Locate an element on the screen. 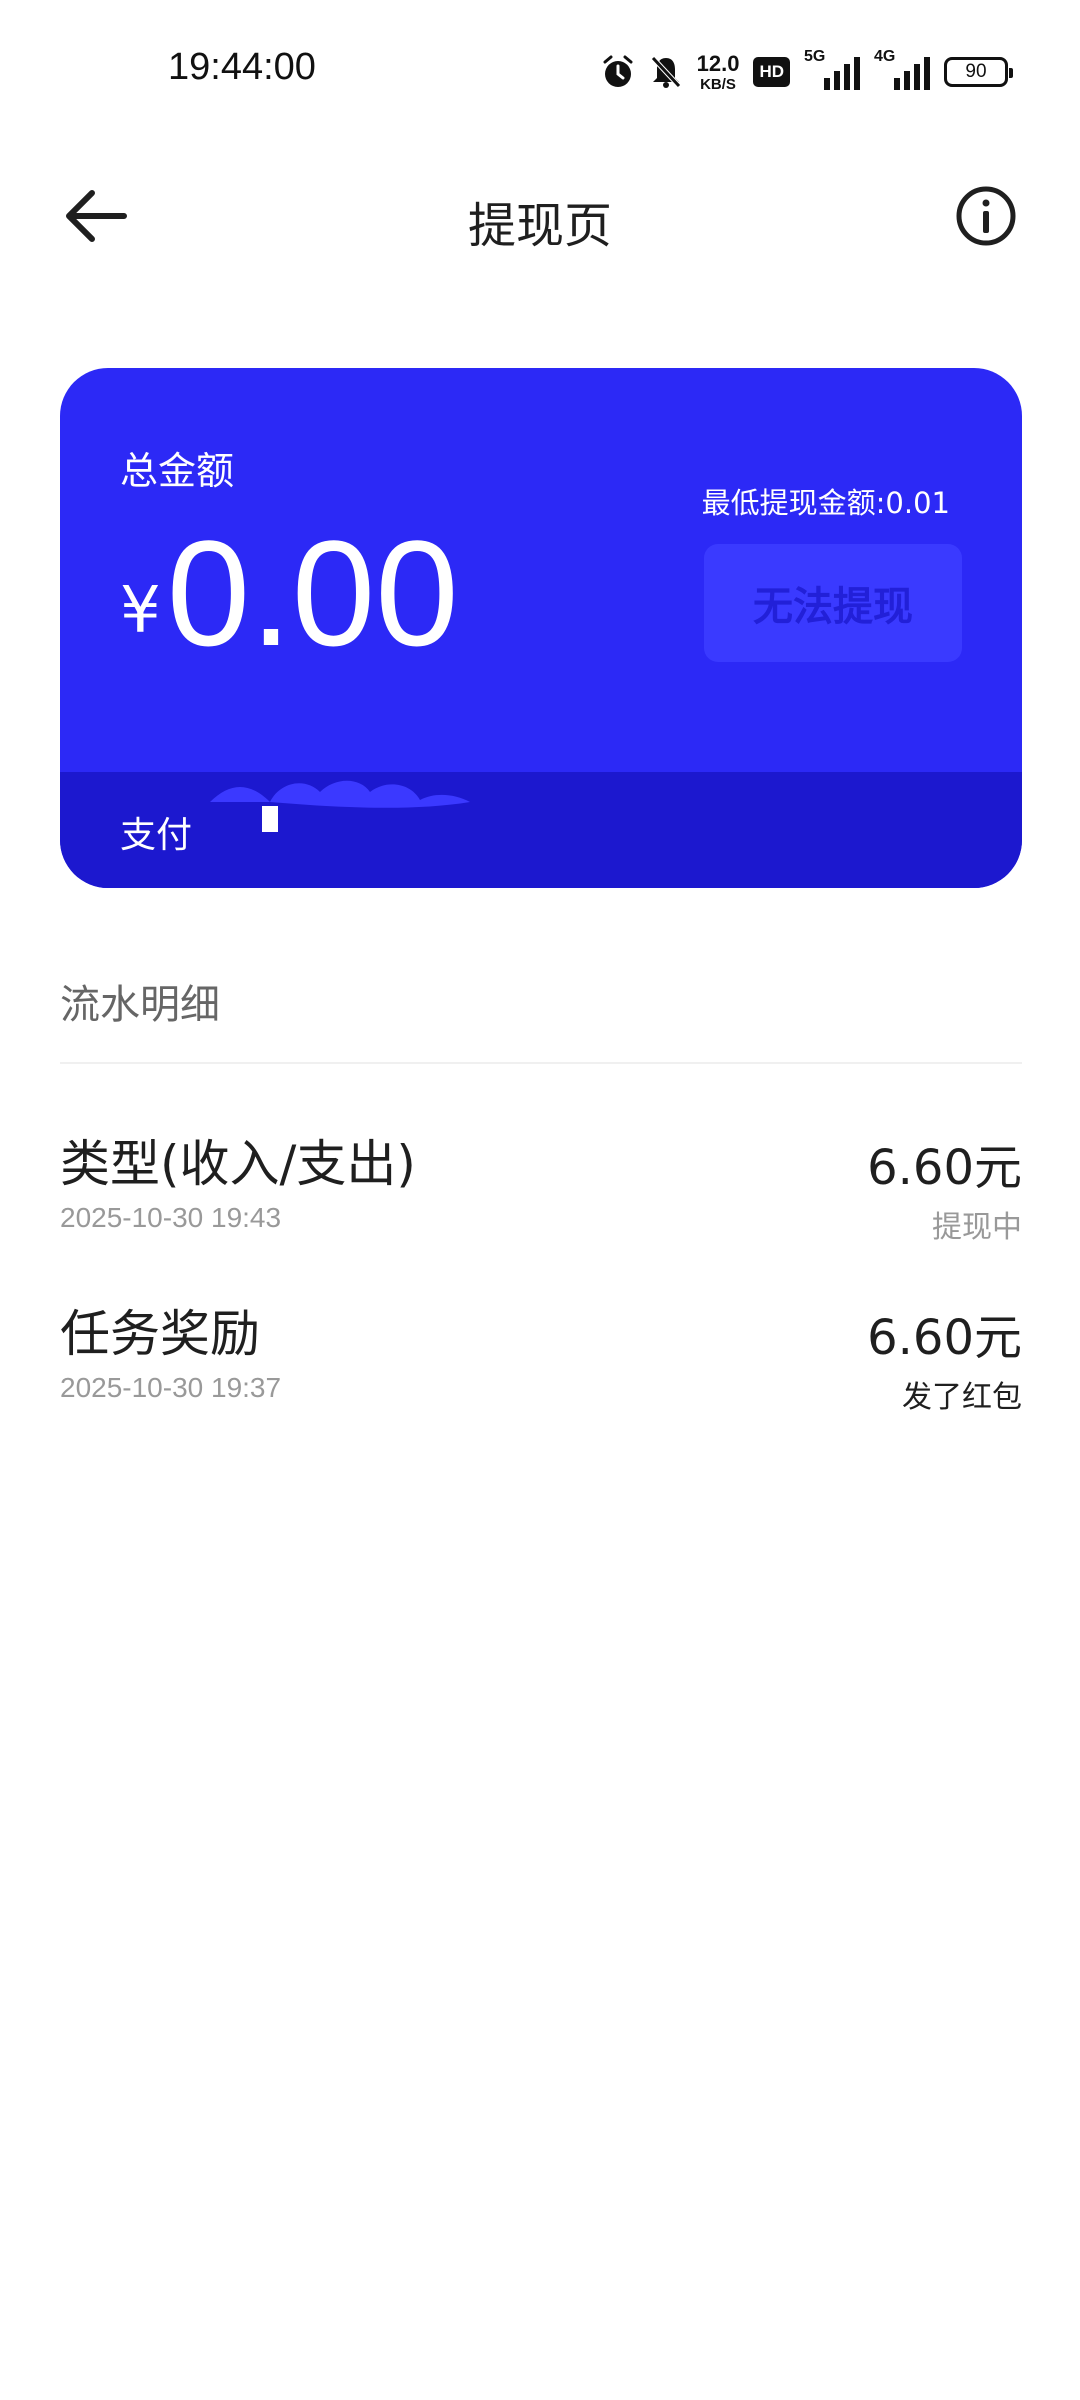  info-circle-icon is located at coordinates (986, 216).